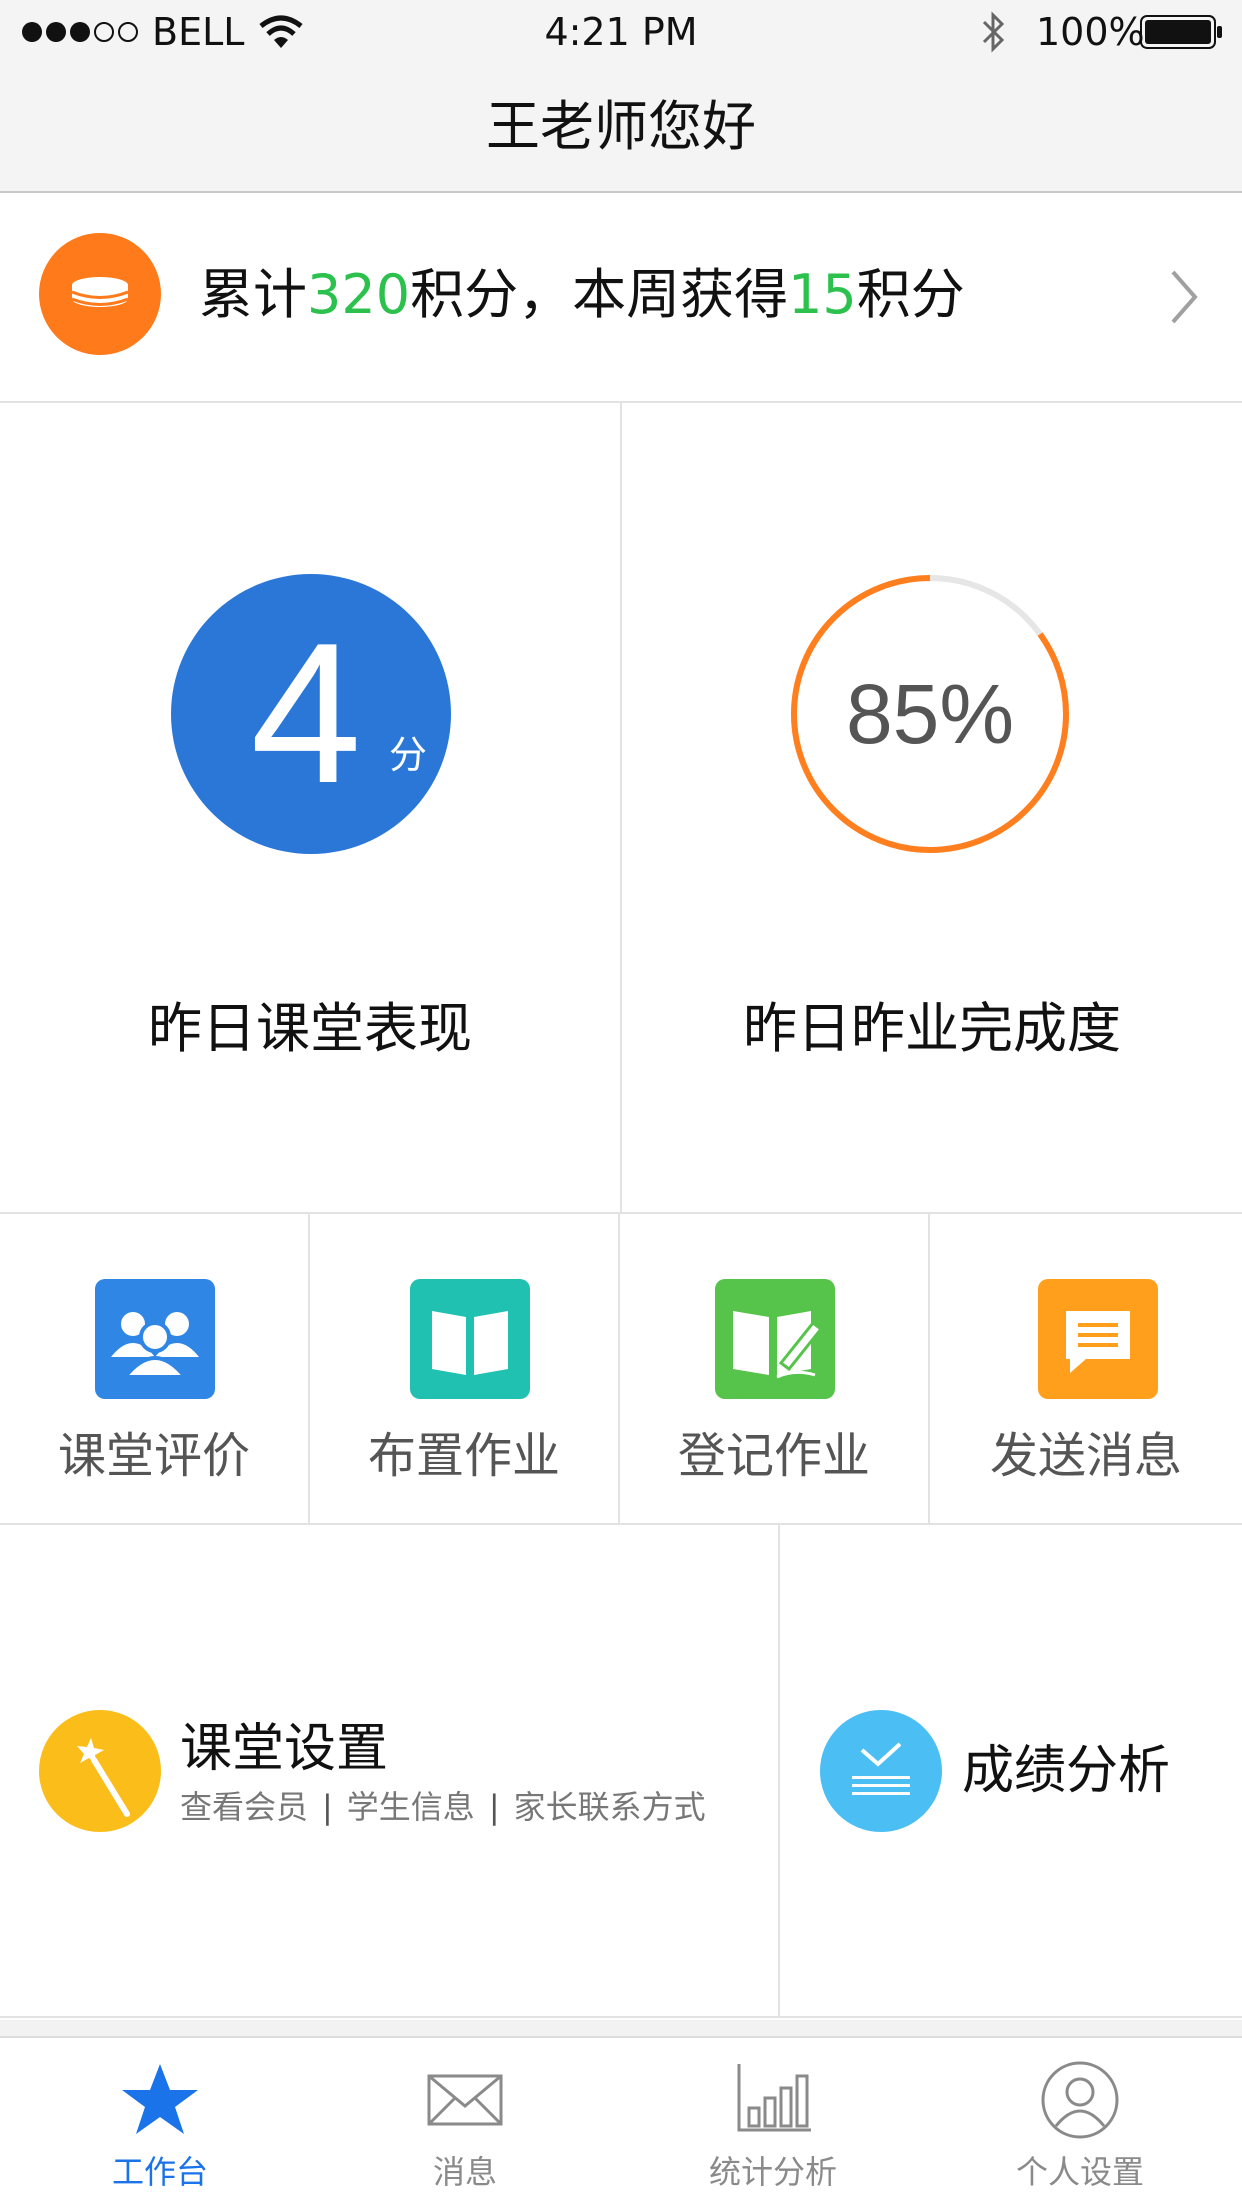 The width and height of the screenshot is (1242, 2208). Describe the element at coordinates (253, 294) in the screenshot. I see `points-prefix: 累计` at that location.